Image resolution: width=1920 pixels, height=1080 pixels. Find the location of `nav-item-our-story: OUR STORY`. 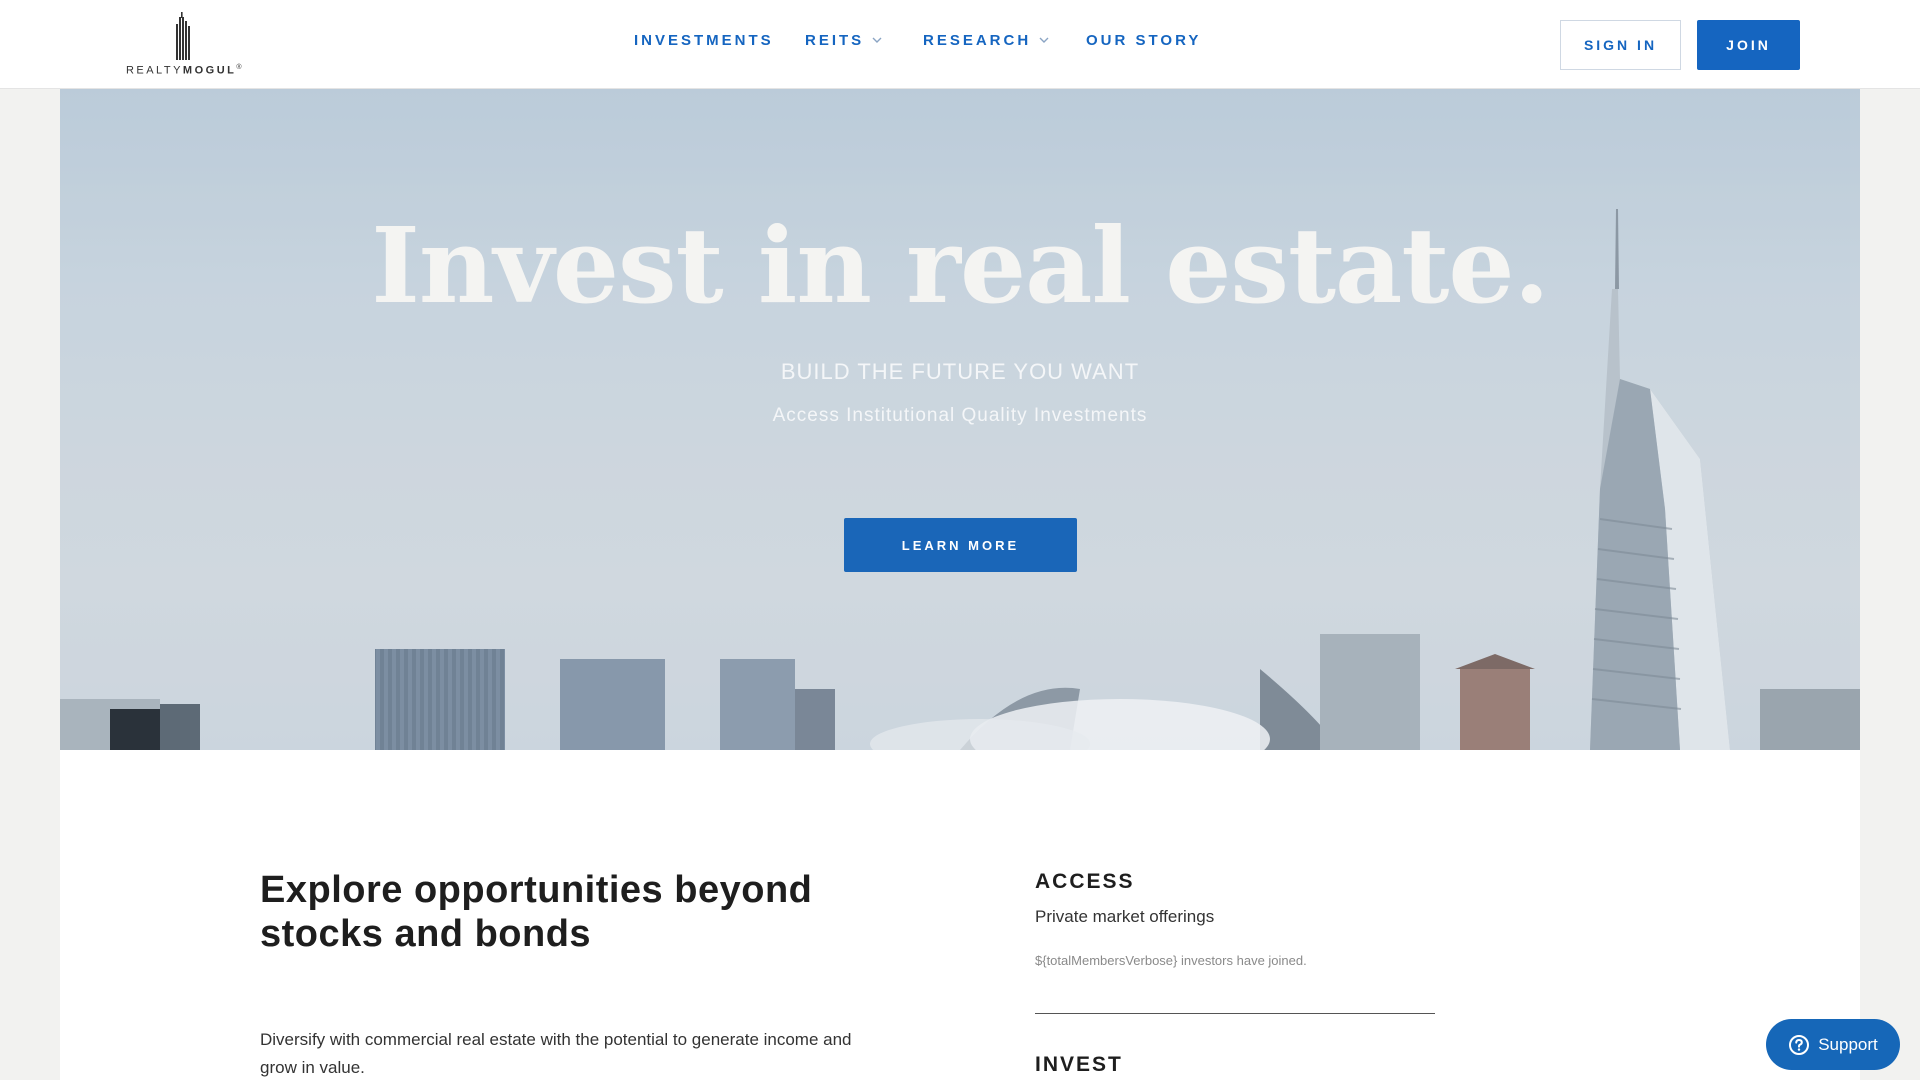

nav-item-our-story: OUR STORY is located at coordinates (1143, 40).